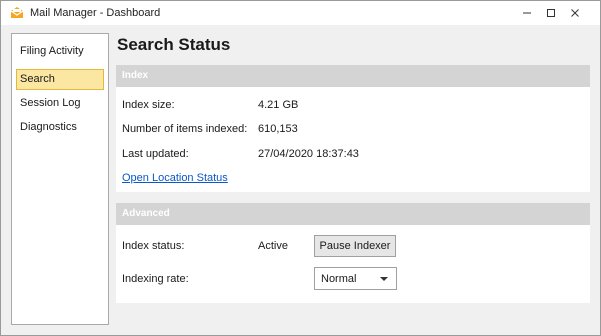 This screenshot has width=601, height=336. I want to click on last-updated-label: Last updated:, so click(155, 154).